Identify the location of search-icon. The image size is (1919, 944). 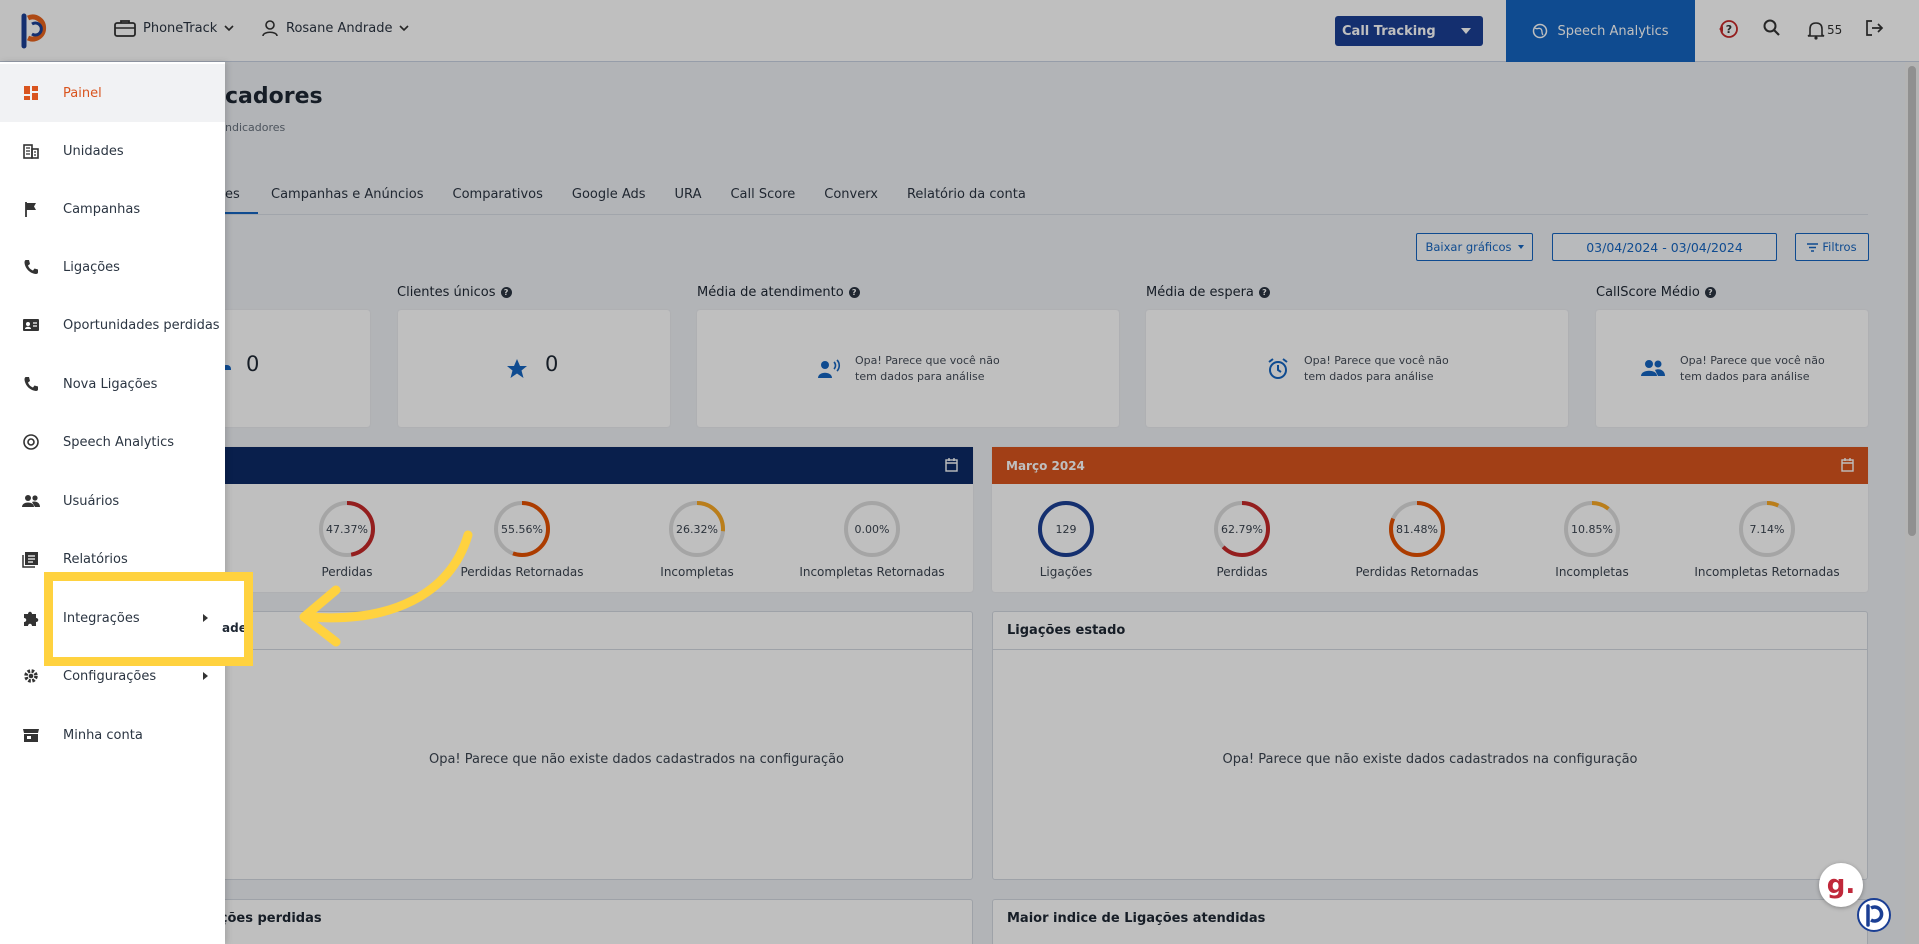
(1772, 28).